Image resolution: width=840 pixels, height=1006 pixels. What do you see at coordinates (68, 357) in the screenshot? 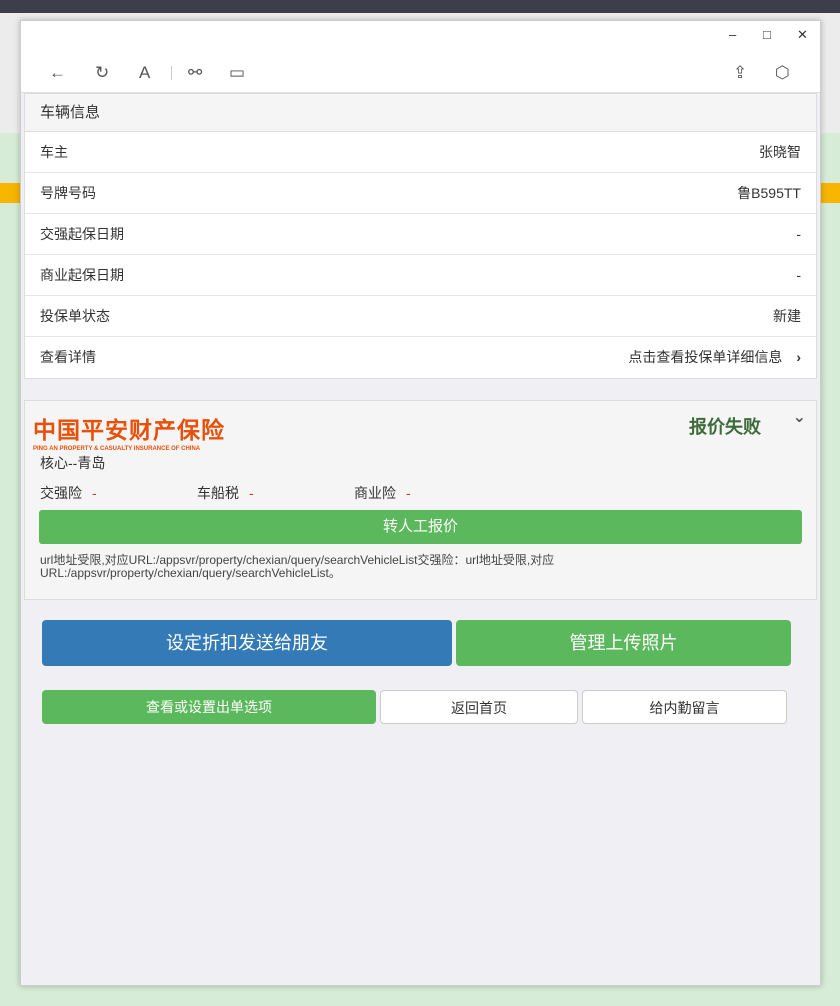
I see `row-label: 查看详情` at bounding box center [68, 357].